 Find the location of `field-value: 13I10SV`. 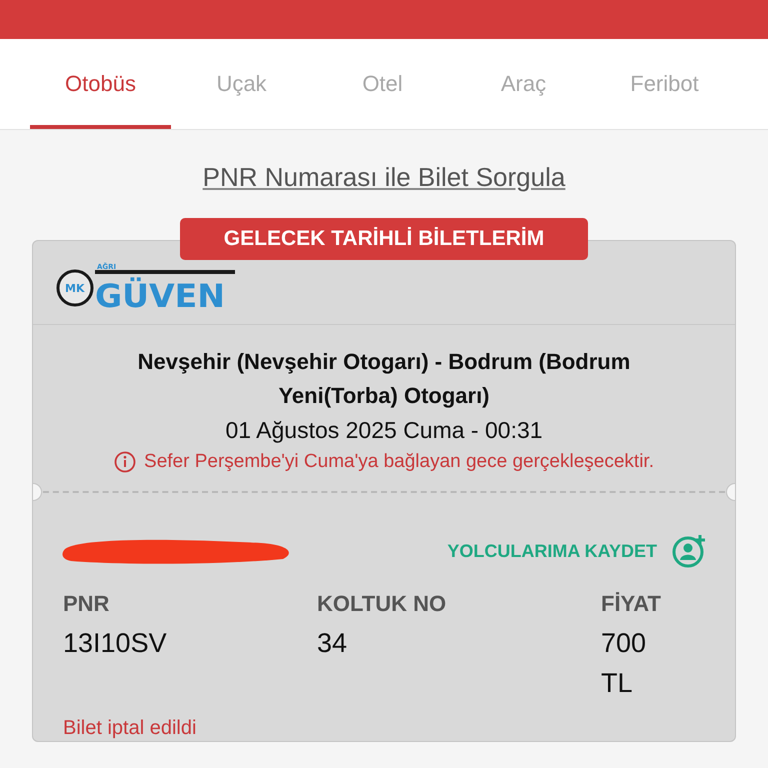

field-value: 13I10SV is located at coordinates (115, 643).